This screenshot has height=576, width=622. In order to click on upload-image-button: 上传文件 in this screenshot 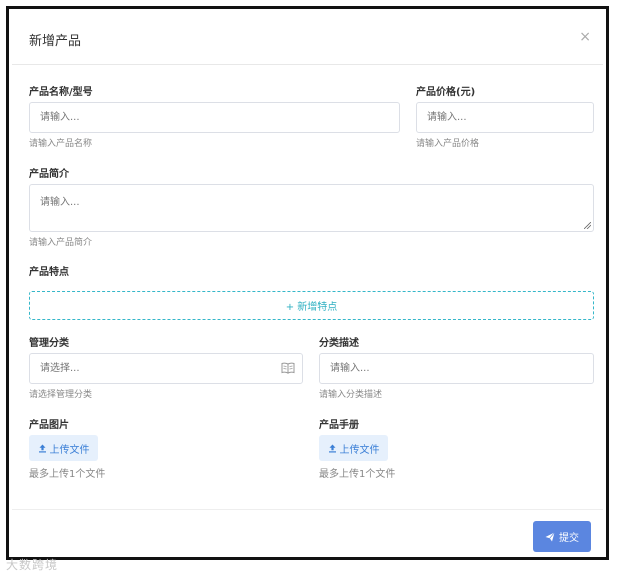, I will do `click(63, 448)`.